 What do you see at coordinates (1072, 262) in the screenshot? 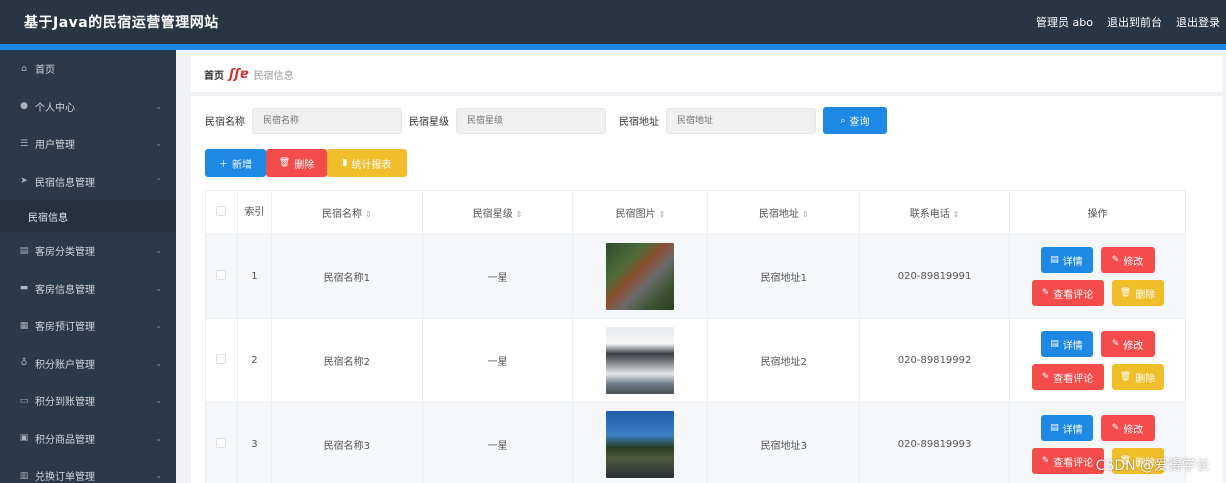
I see `detail-label: 详情` at bounding box center [1072, 262].